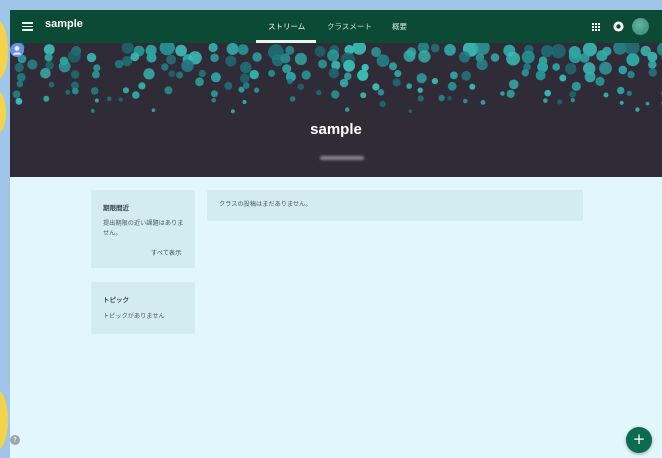  I want to click on help-icon: ?, so click(15, 440).